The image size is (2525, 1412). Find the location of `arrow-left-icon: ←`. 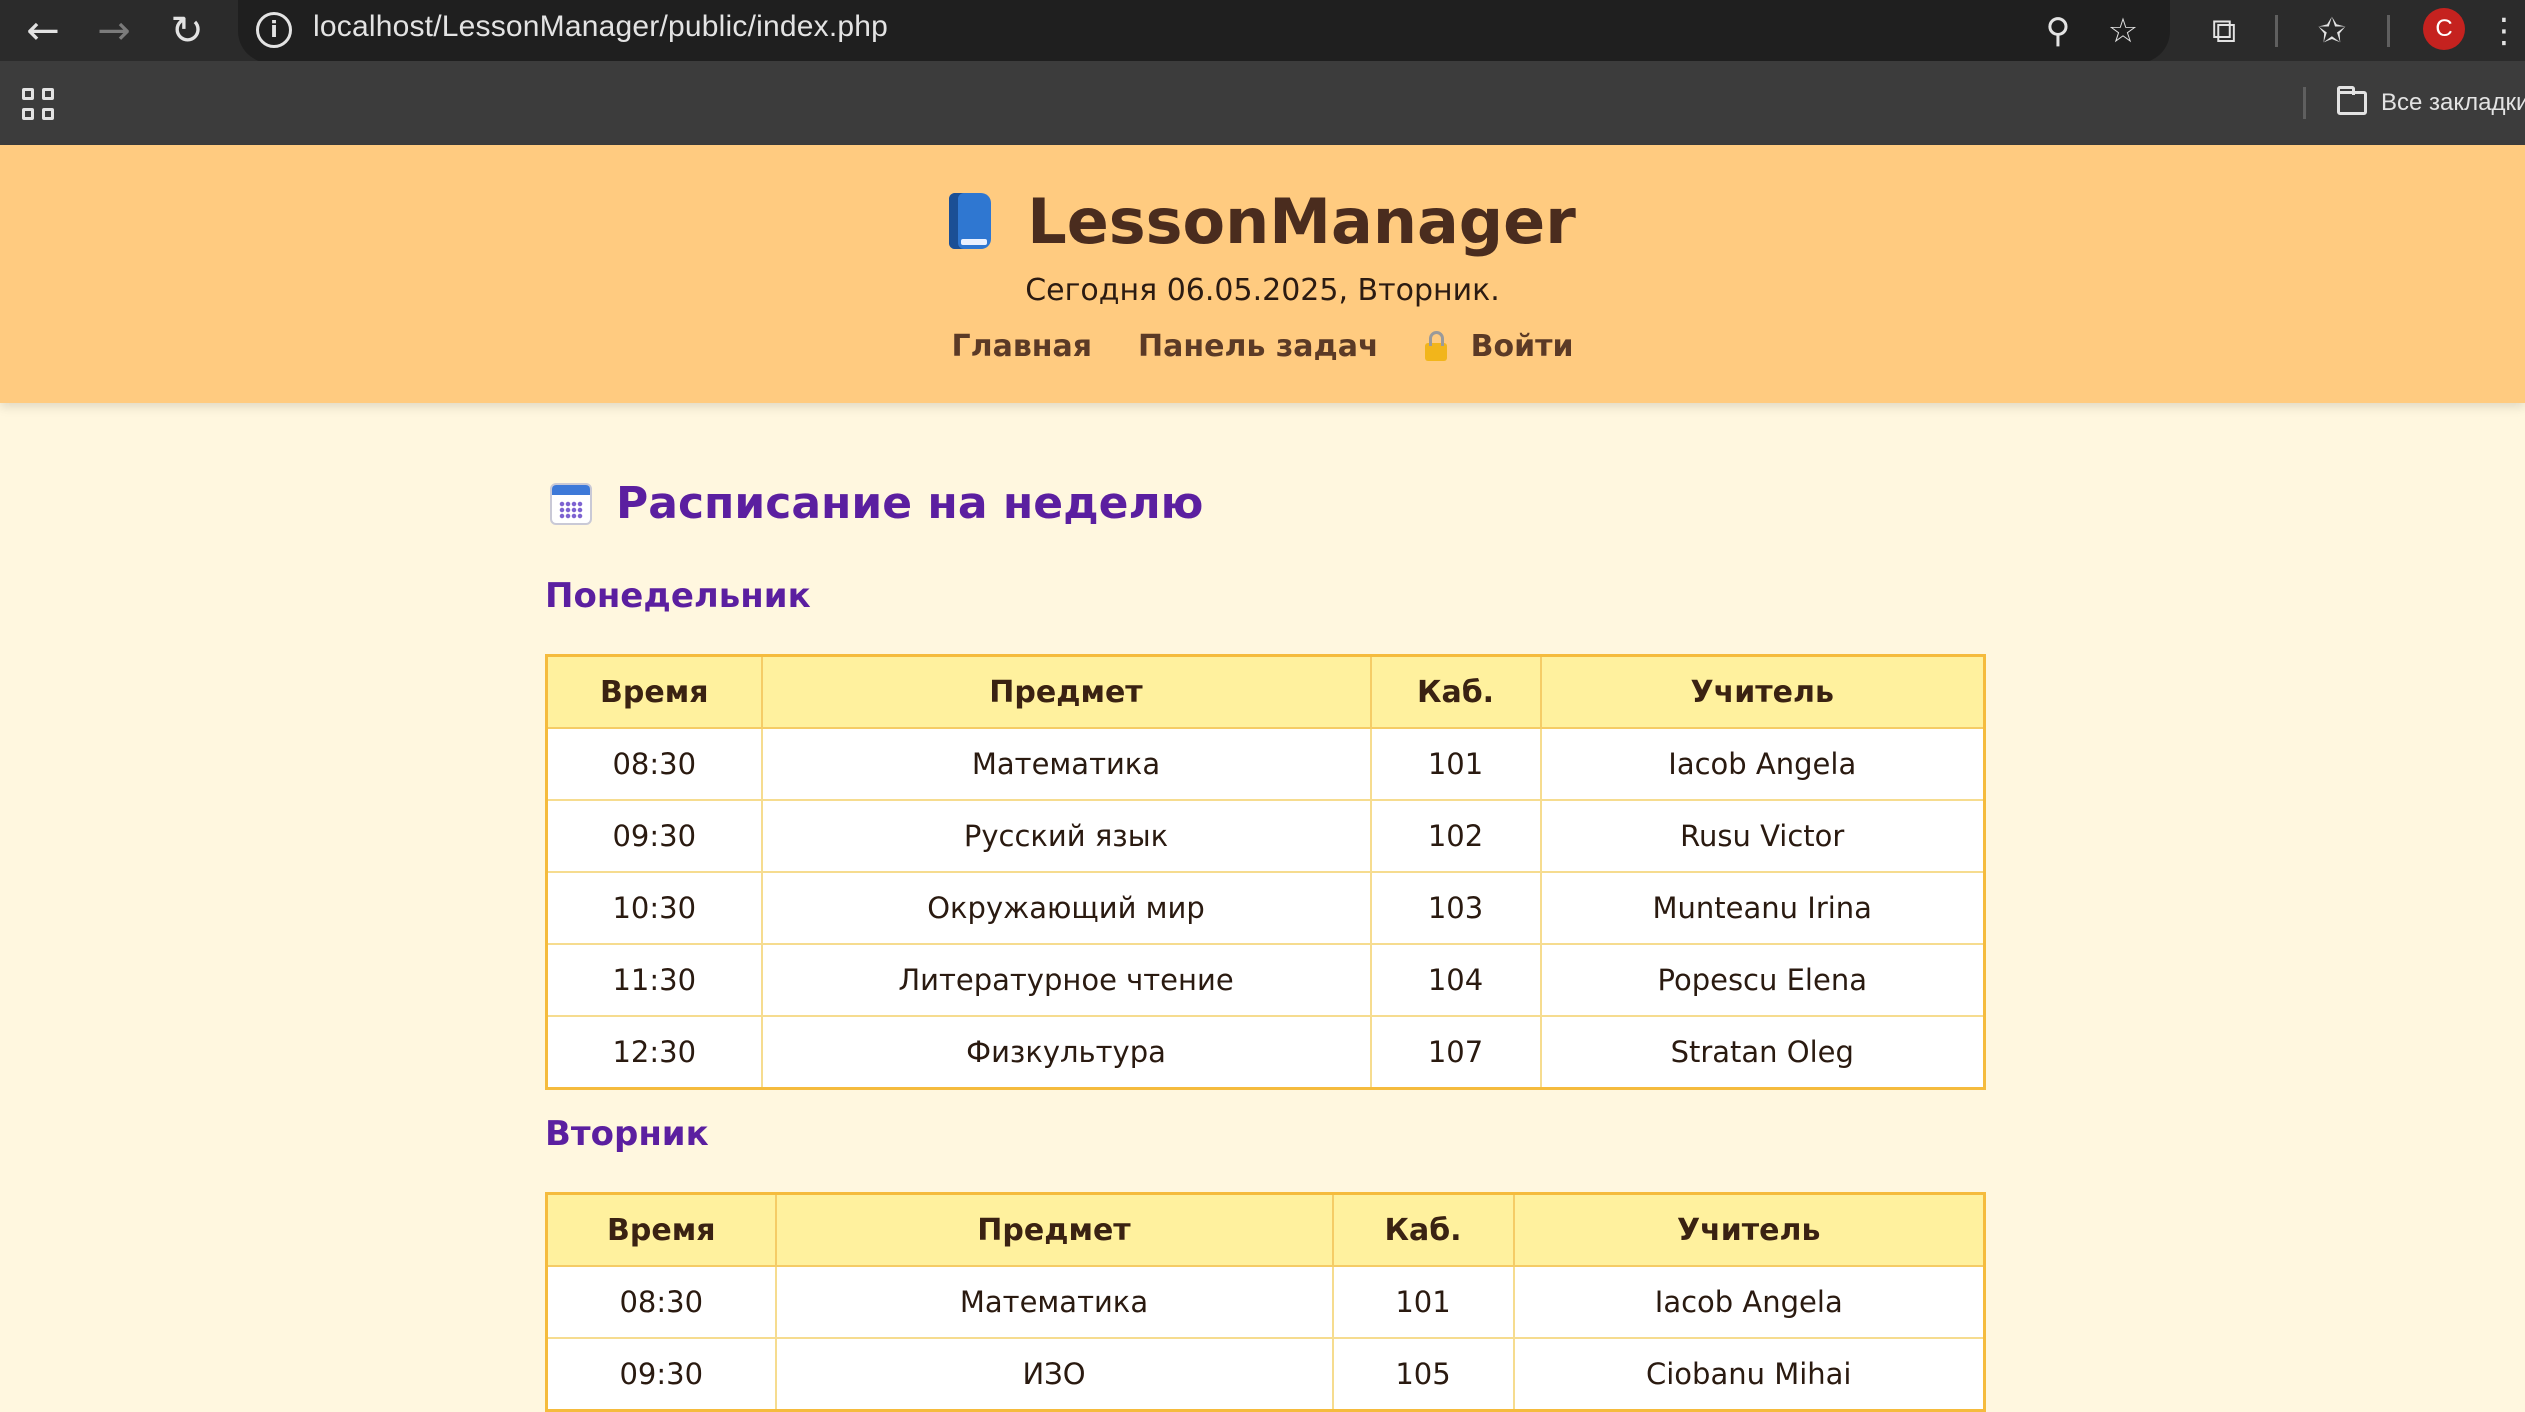

arrow-left-icon: ← is located at coordinates (43, 30).